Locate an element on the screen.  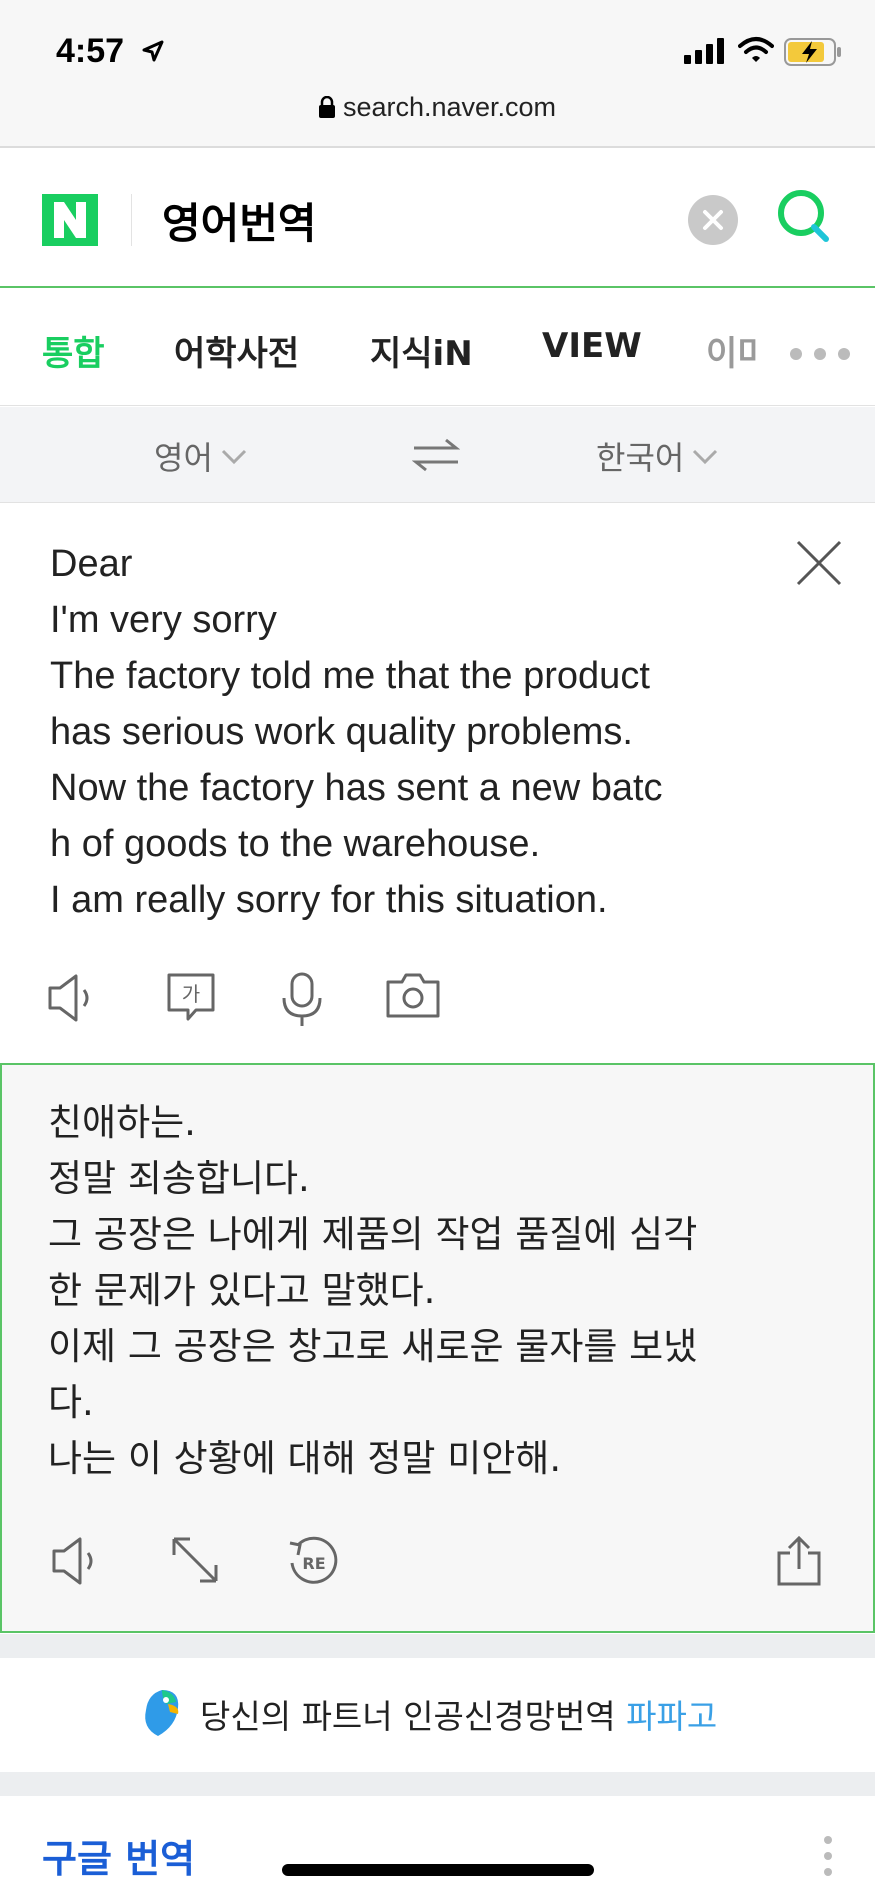
promo-label: 당신의 파트너 인공신경망번역 is located at coordinates (413, 1716).